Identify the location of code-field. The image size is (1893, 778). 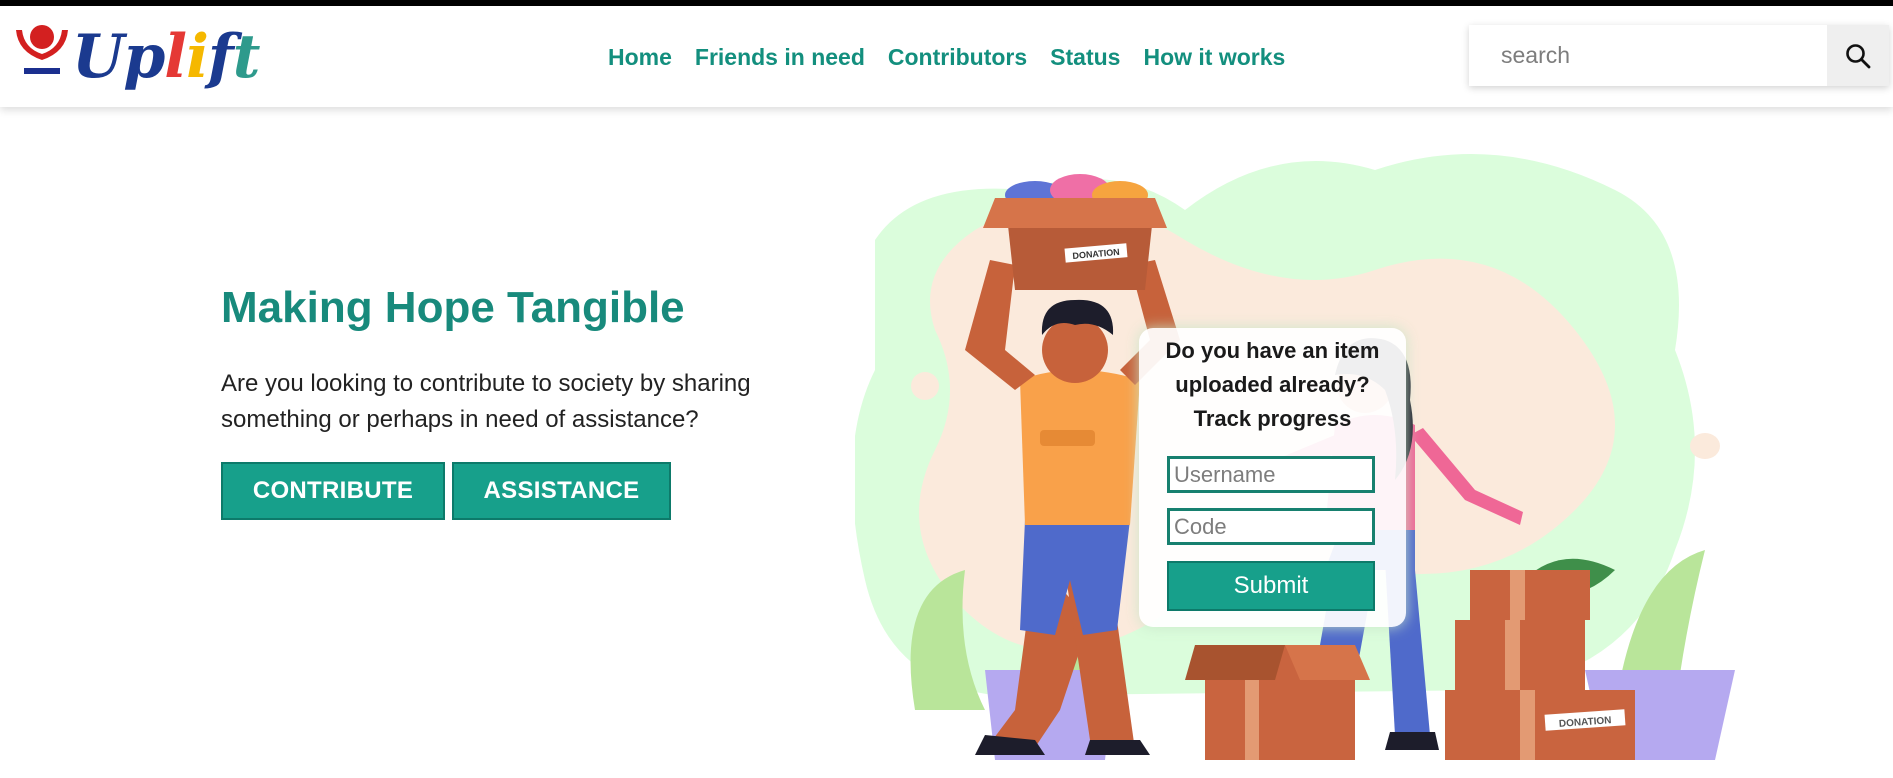
(1271, 526).